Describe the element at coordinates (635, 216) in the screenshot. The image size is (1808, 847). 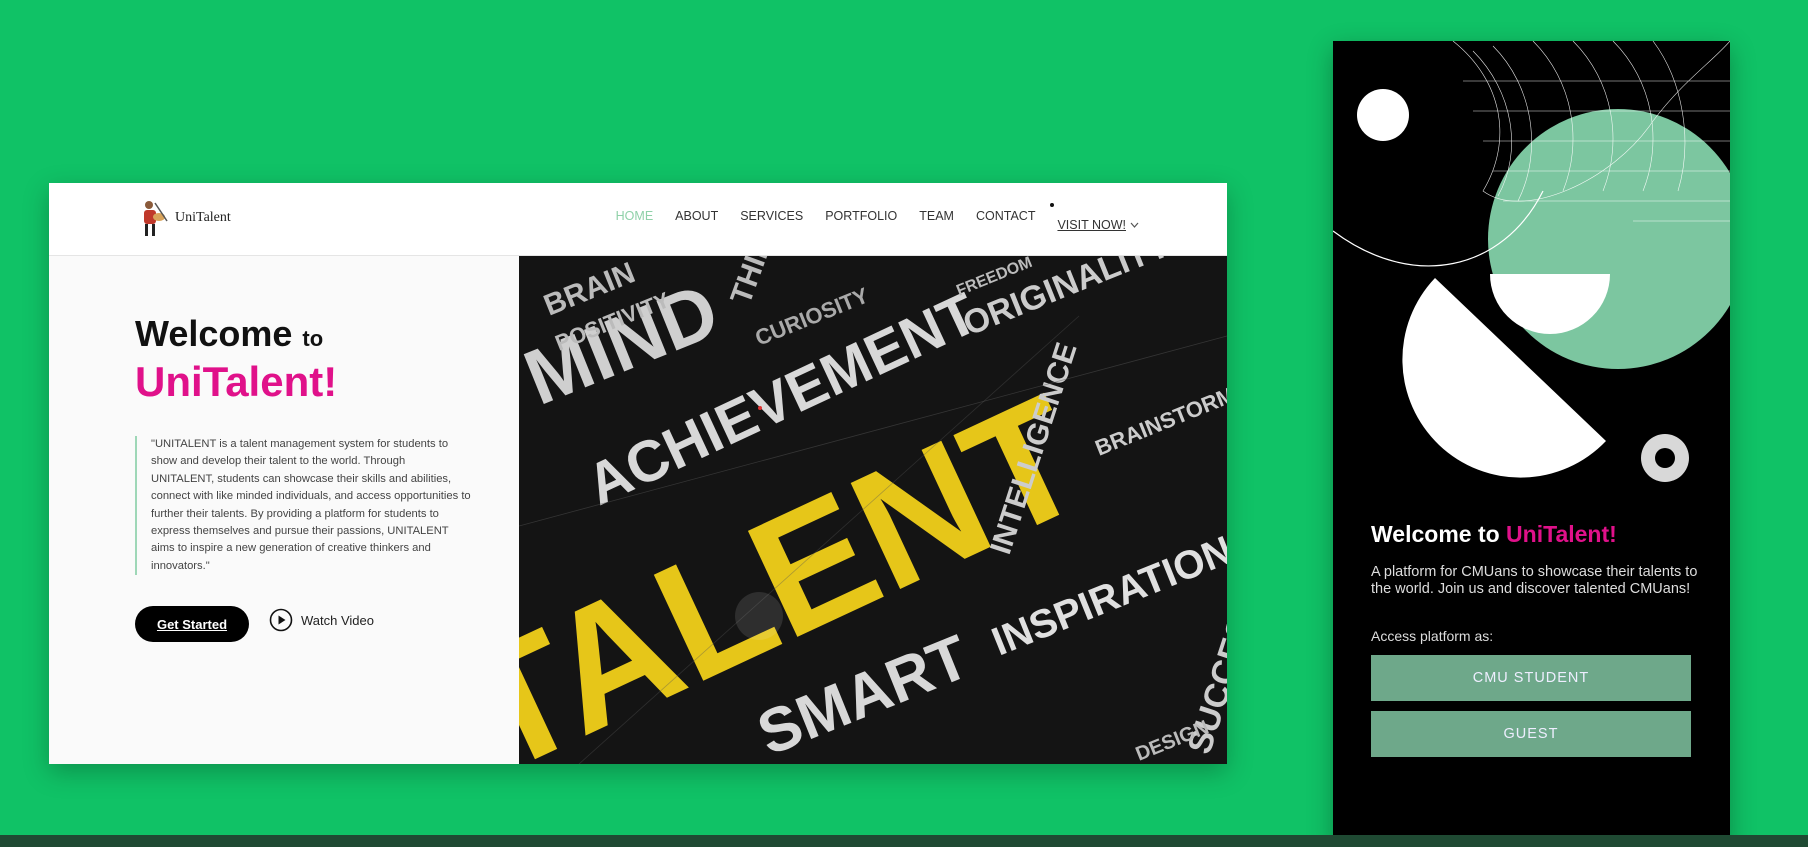
I see `nav-home: HOME` at that location.